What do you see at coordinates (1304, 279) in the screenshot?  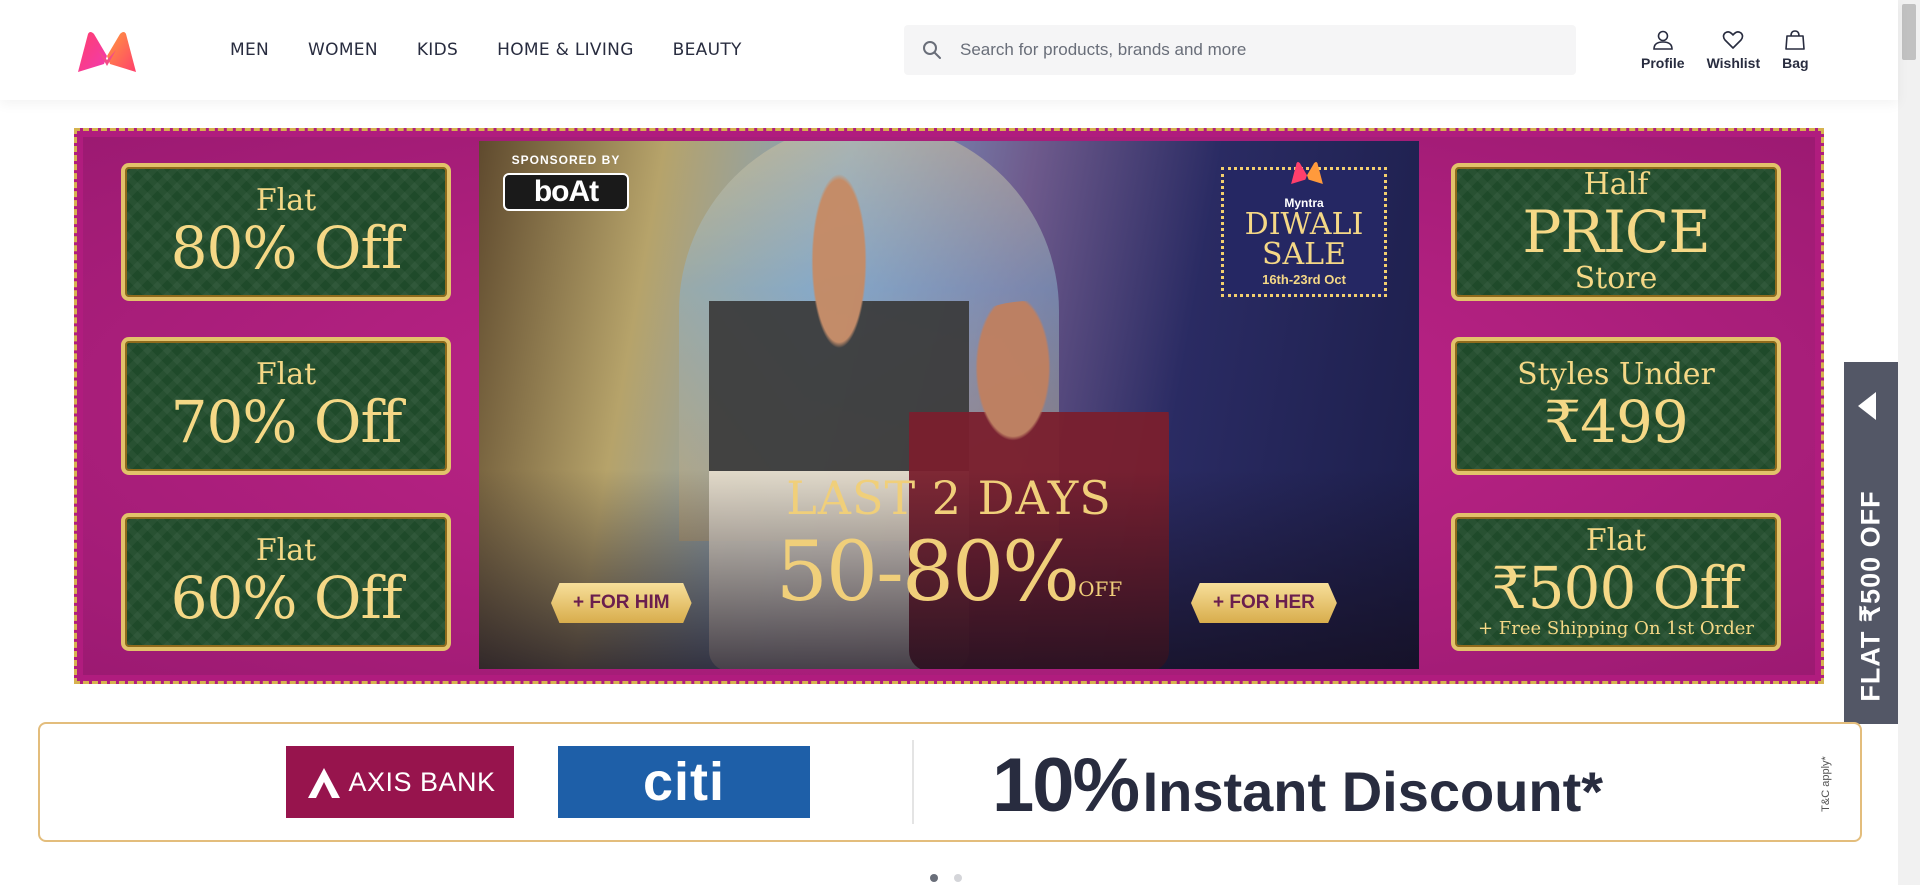 I see `sale-dates: 16th-23rd Oct` at bounding box center [1304, 279].